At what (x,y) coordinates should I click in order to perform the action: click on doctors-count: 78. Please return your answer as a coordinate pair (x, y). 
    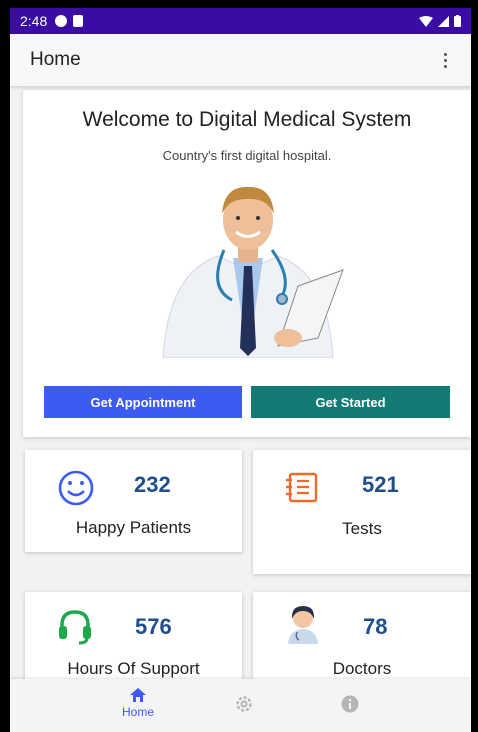
    Looking at the image, I should click on (375, 626).